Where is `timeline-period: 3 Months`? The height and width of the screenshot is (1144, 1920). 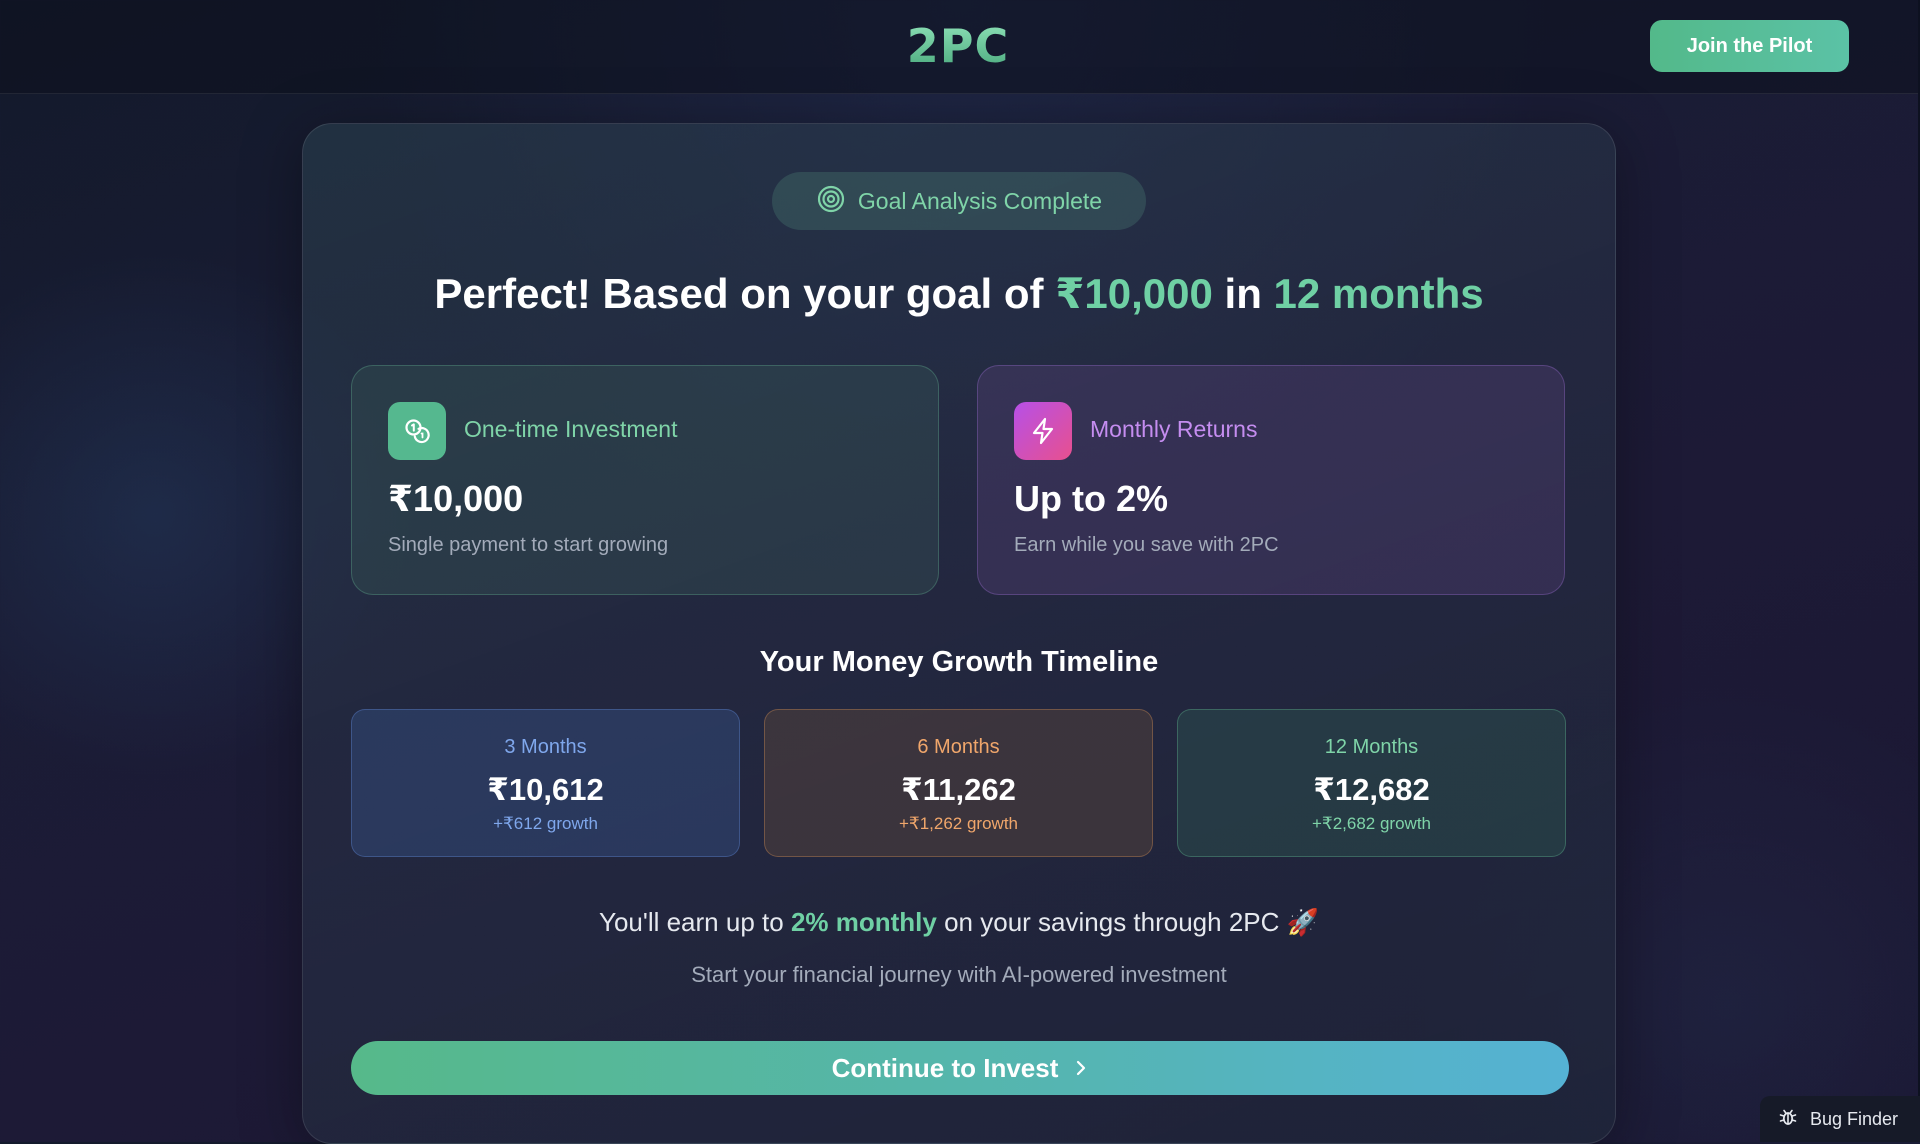
timeline-period: 3 Months is located at coordinates (545, 747).